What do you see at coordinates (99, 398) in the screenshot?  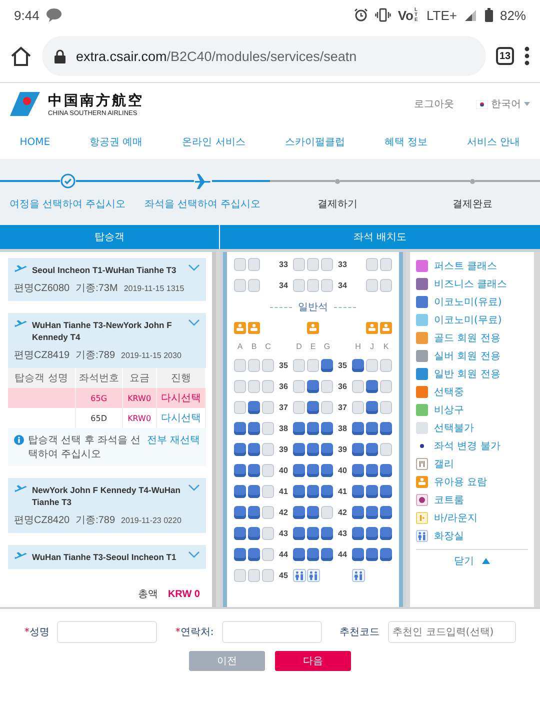 I see `seat-number: 65G` at bounding box center [99, 398].